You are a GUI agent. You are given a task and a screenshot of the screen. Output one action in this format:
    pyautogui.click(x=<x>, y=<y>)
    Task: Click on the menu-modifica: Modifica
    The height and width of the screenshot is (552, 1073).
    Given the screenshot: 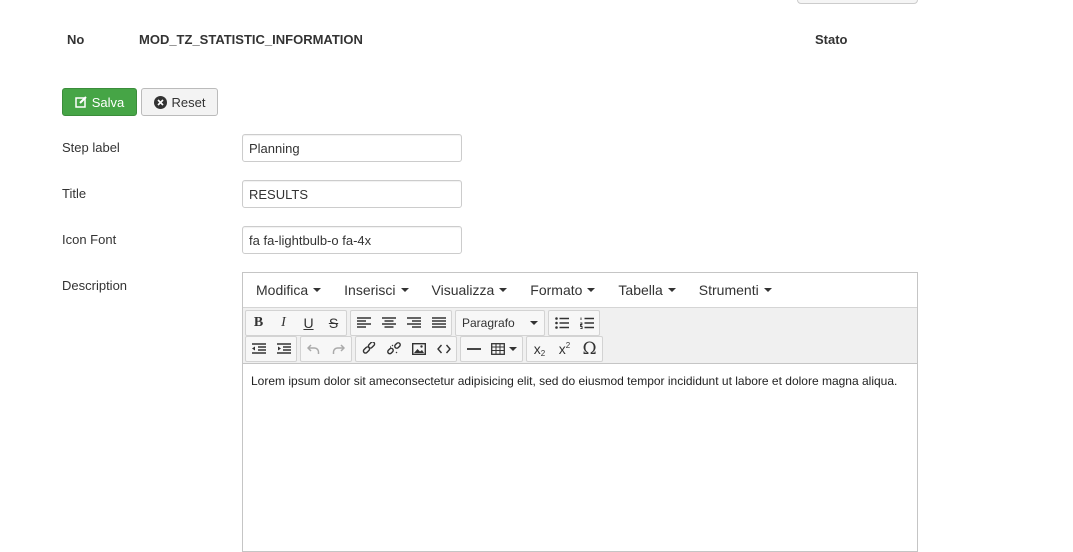 What is the action you would take?
    pyautogui.click(x=288, y=290)
    